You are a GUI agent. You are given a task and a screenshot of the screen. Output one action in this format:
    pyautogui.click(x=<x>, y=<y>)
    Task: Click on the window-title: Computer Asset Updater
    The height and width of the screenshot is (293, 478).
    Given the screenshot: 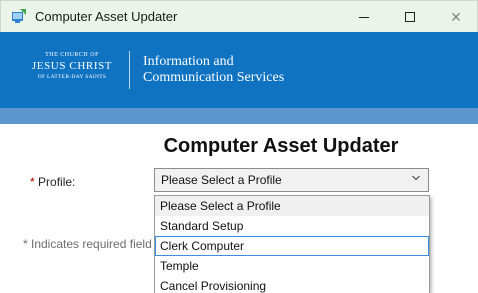 What is the action you would take?
    pyautogui.click(x=106, y=16)
    